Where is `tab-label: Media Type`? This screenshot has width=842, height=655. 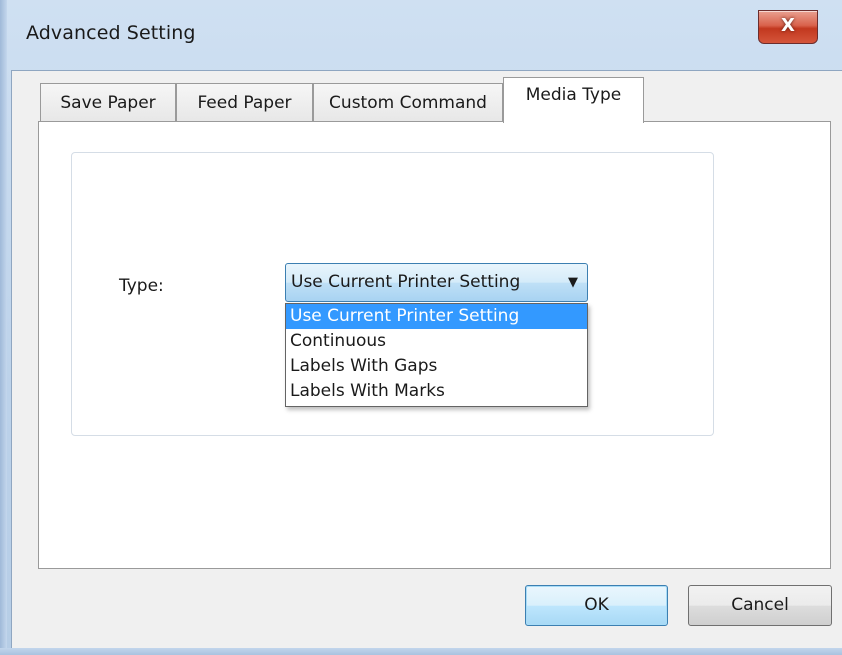 tab-label: Media Type is located at coordinates (573, 95).